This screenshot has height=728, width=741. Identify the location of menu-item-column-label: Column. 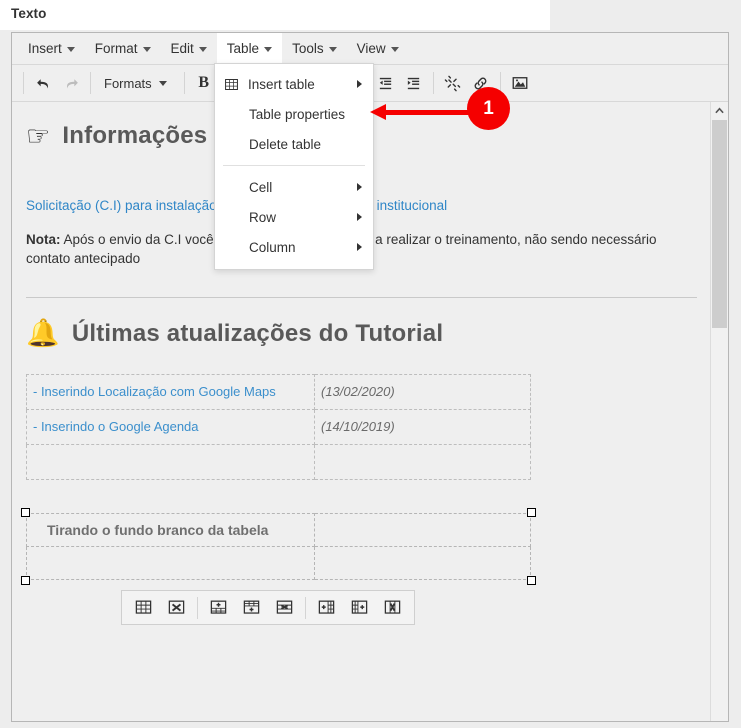
(272, 247).